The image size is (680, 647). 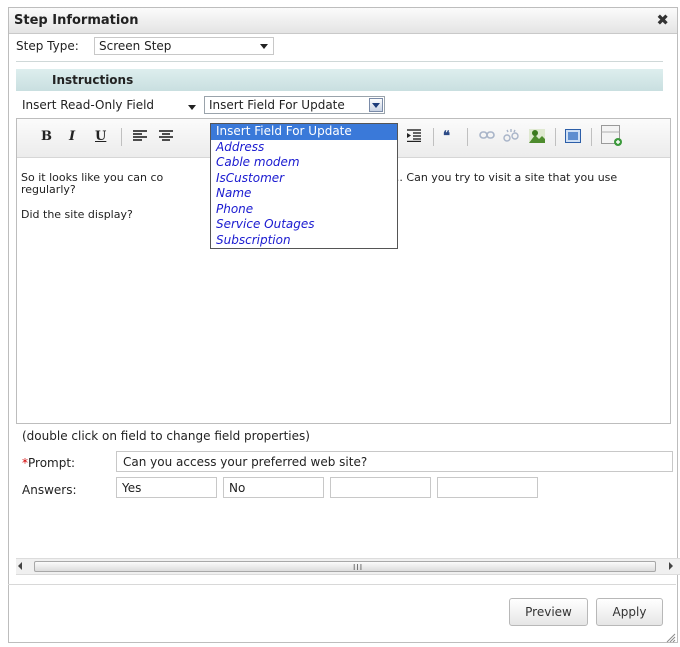 I want to click on dropdown-option: Service Outages, so click(x=304, y=225).